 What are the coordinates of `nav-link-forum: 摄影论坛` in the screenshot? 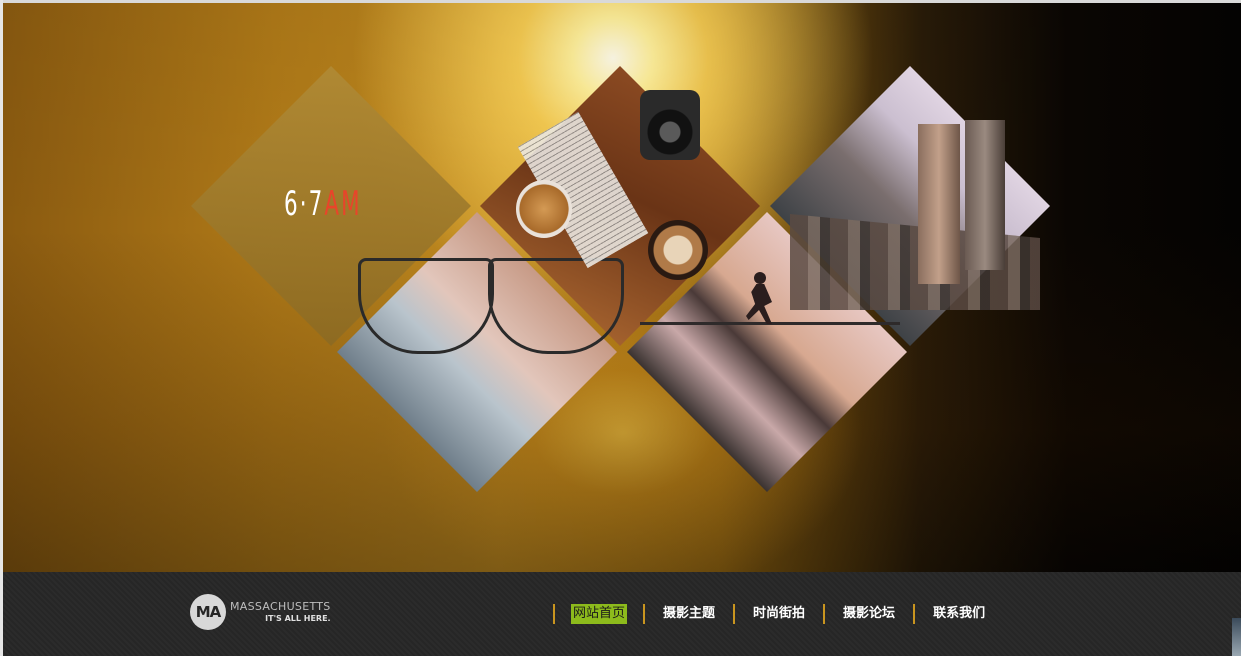 It's located at (869, 614).